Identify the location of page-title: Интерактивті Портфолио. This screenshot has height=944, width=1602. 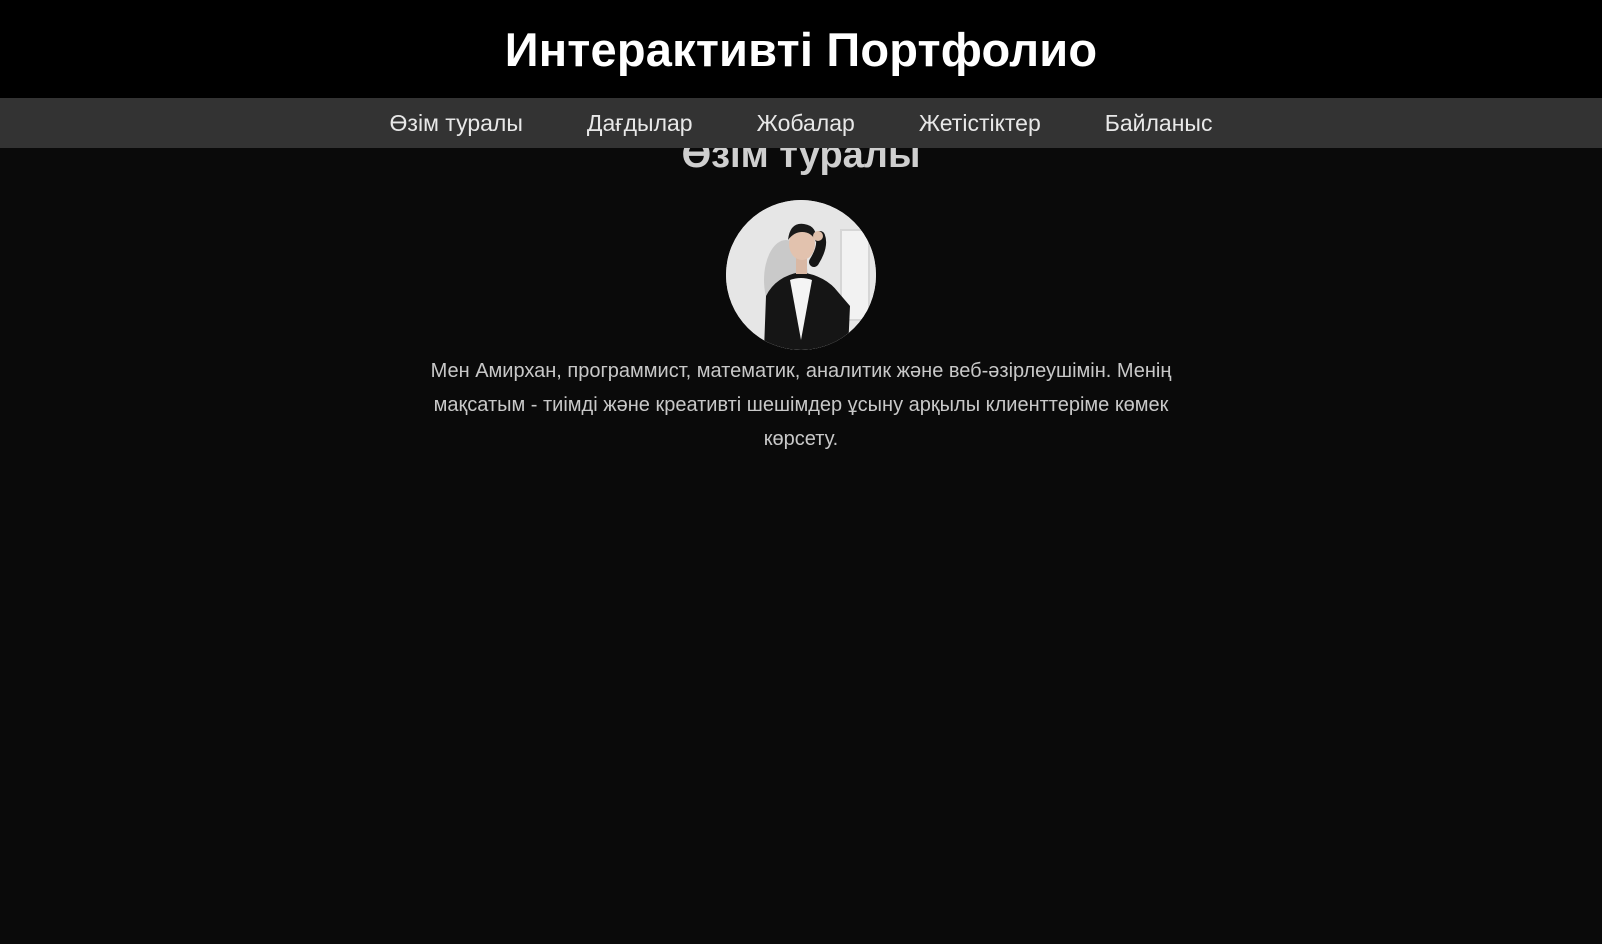
(801, 49).